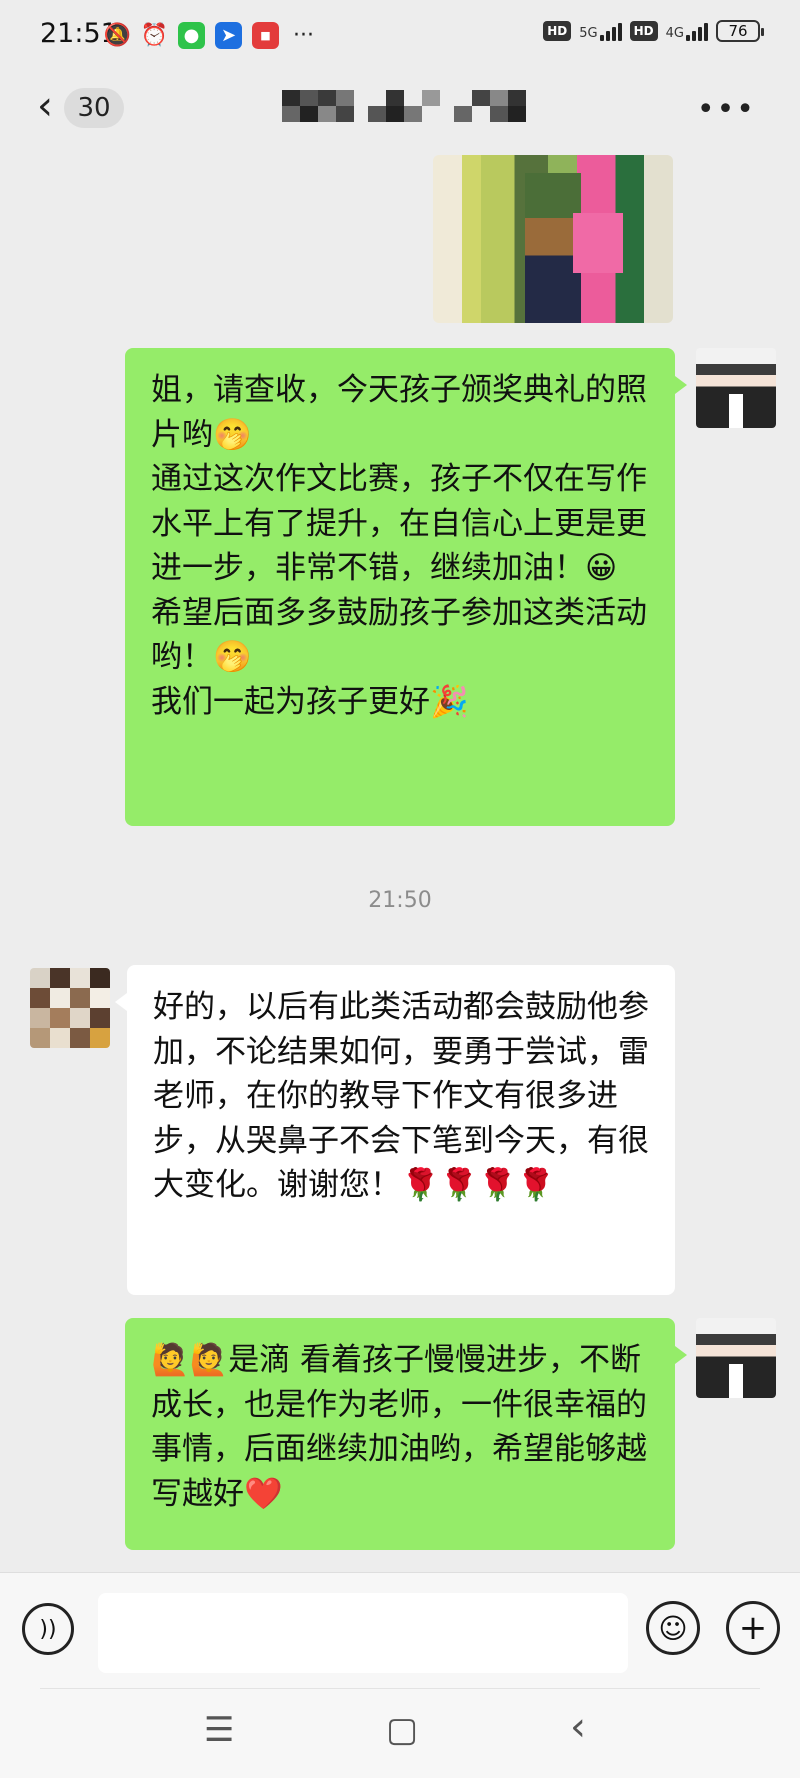 The width and height of the screenshot is (800, 1778). I want to click on divider, so click(400, 1688).